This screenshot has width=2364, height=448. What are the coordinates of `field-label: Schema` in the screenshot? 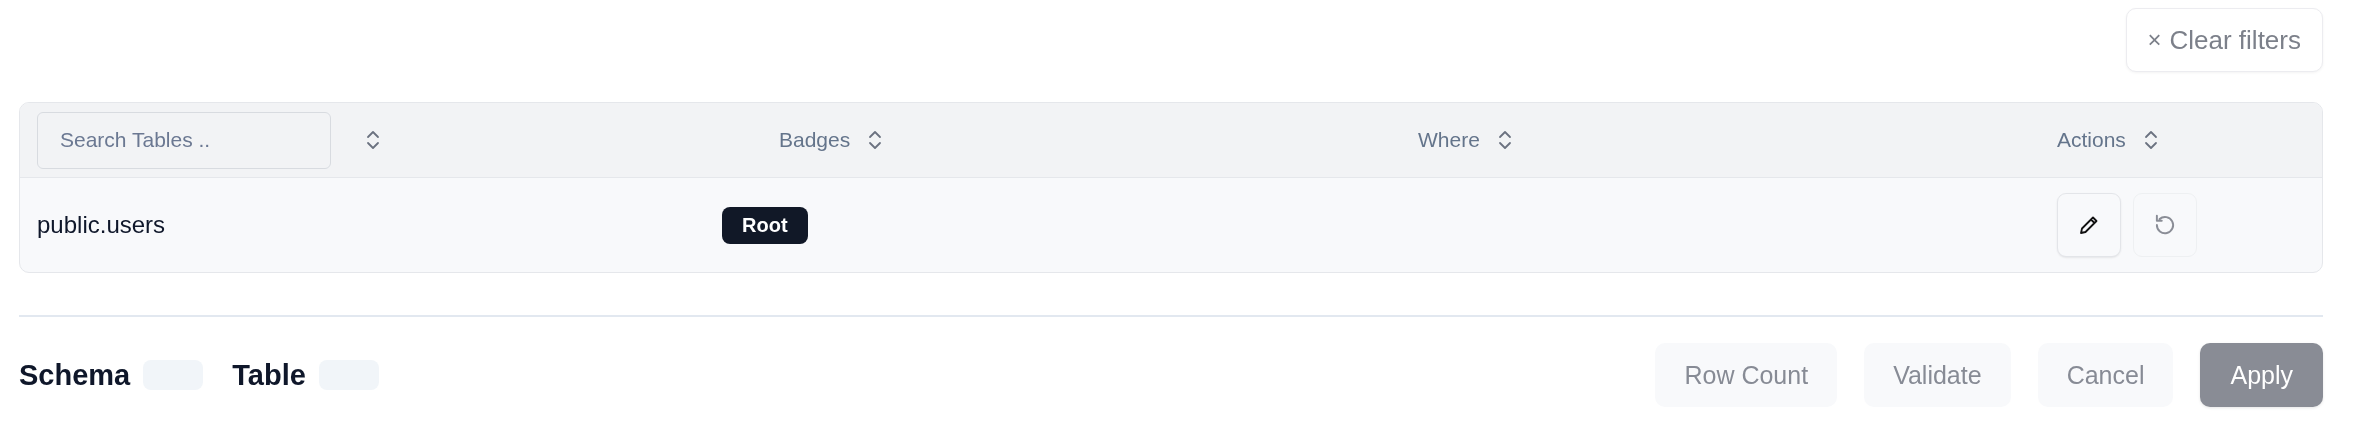 It's located at (75, 375).